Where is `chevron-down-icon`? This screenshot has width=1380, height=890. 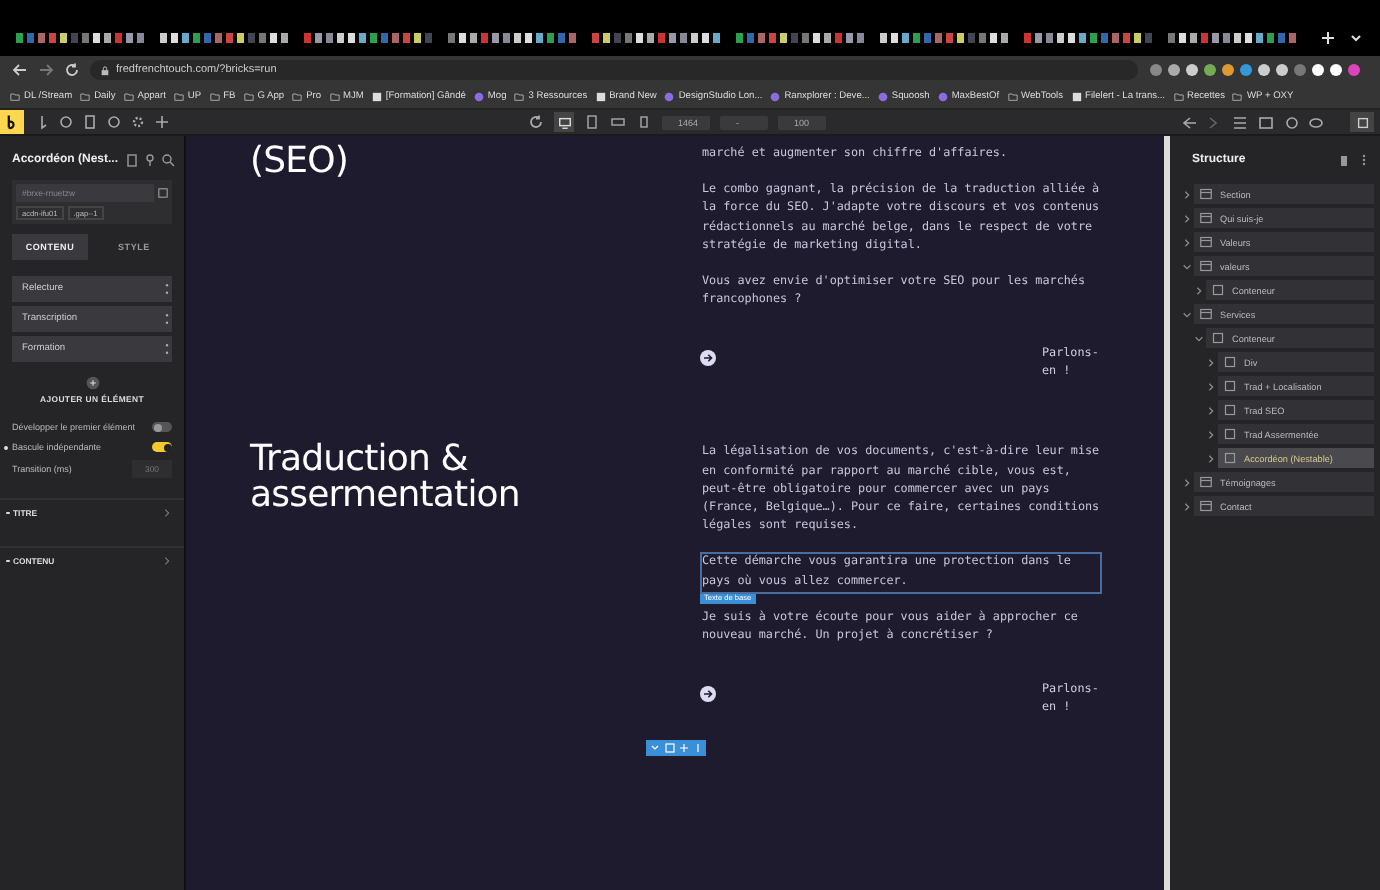
chevron-down-icon is located at coordinates (1356, 38).